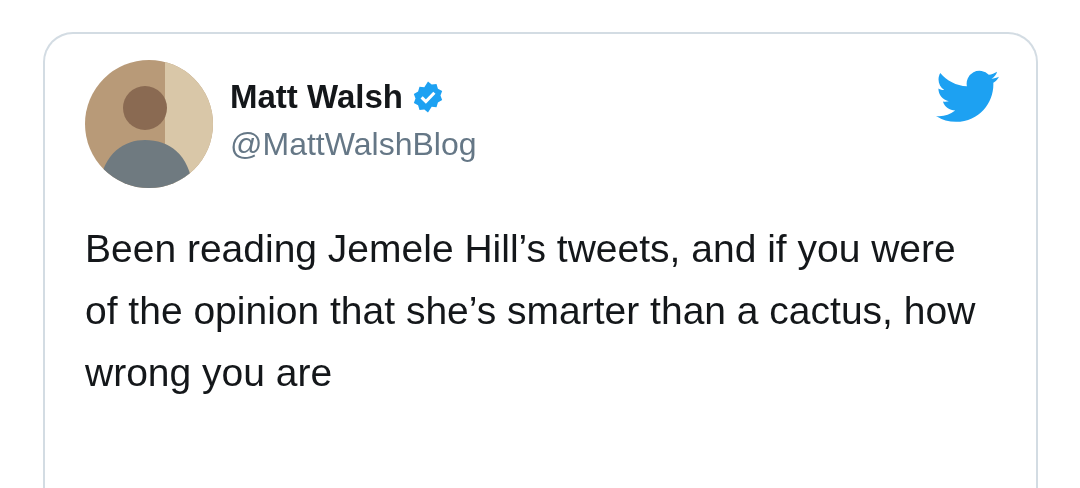  I want to click on author-handle: @MattWalshBlog, so click(353, 144).